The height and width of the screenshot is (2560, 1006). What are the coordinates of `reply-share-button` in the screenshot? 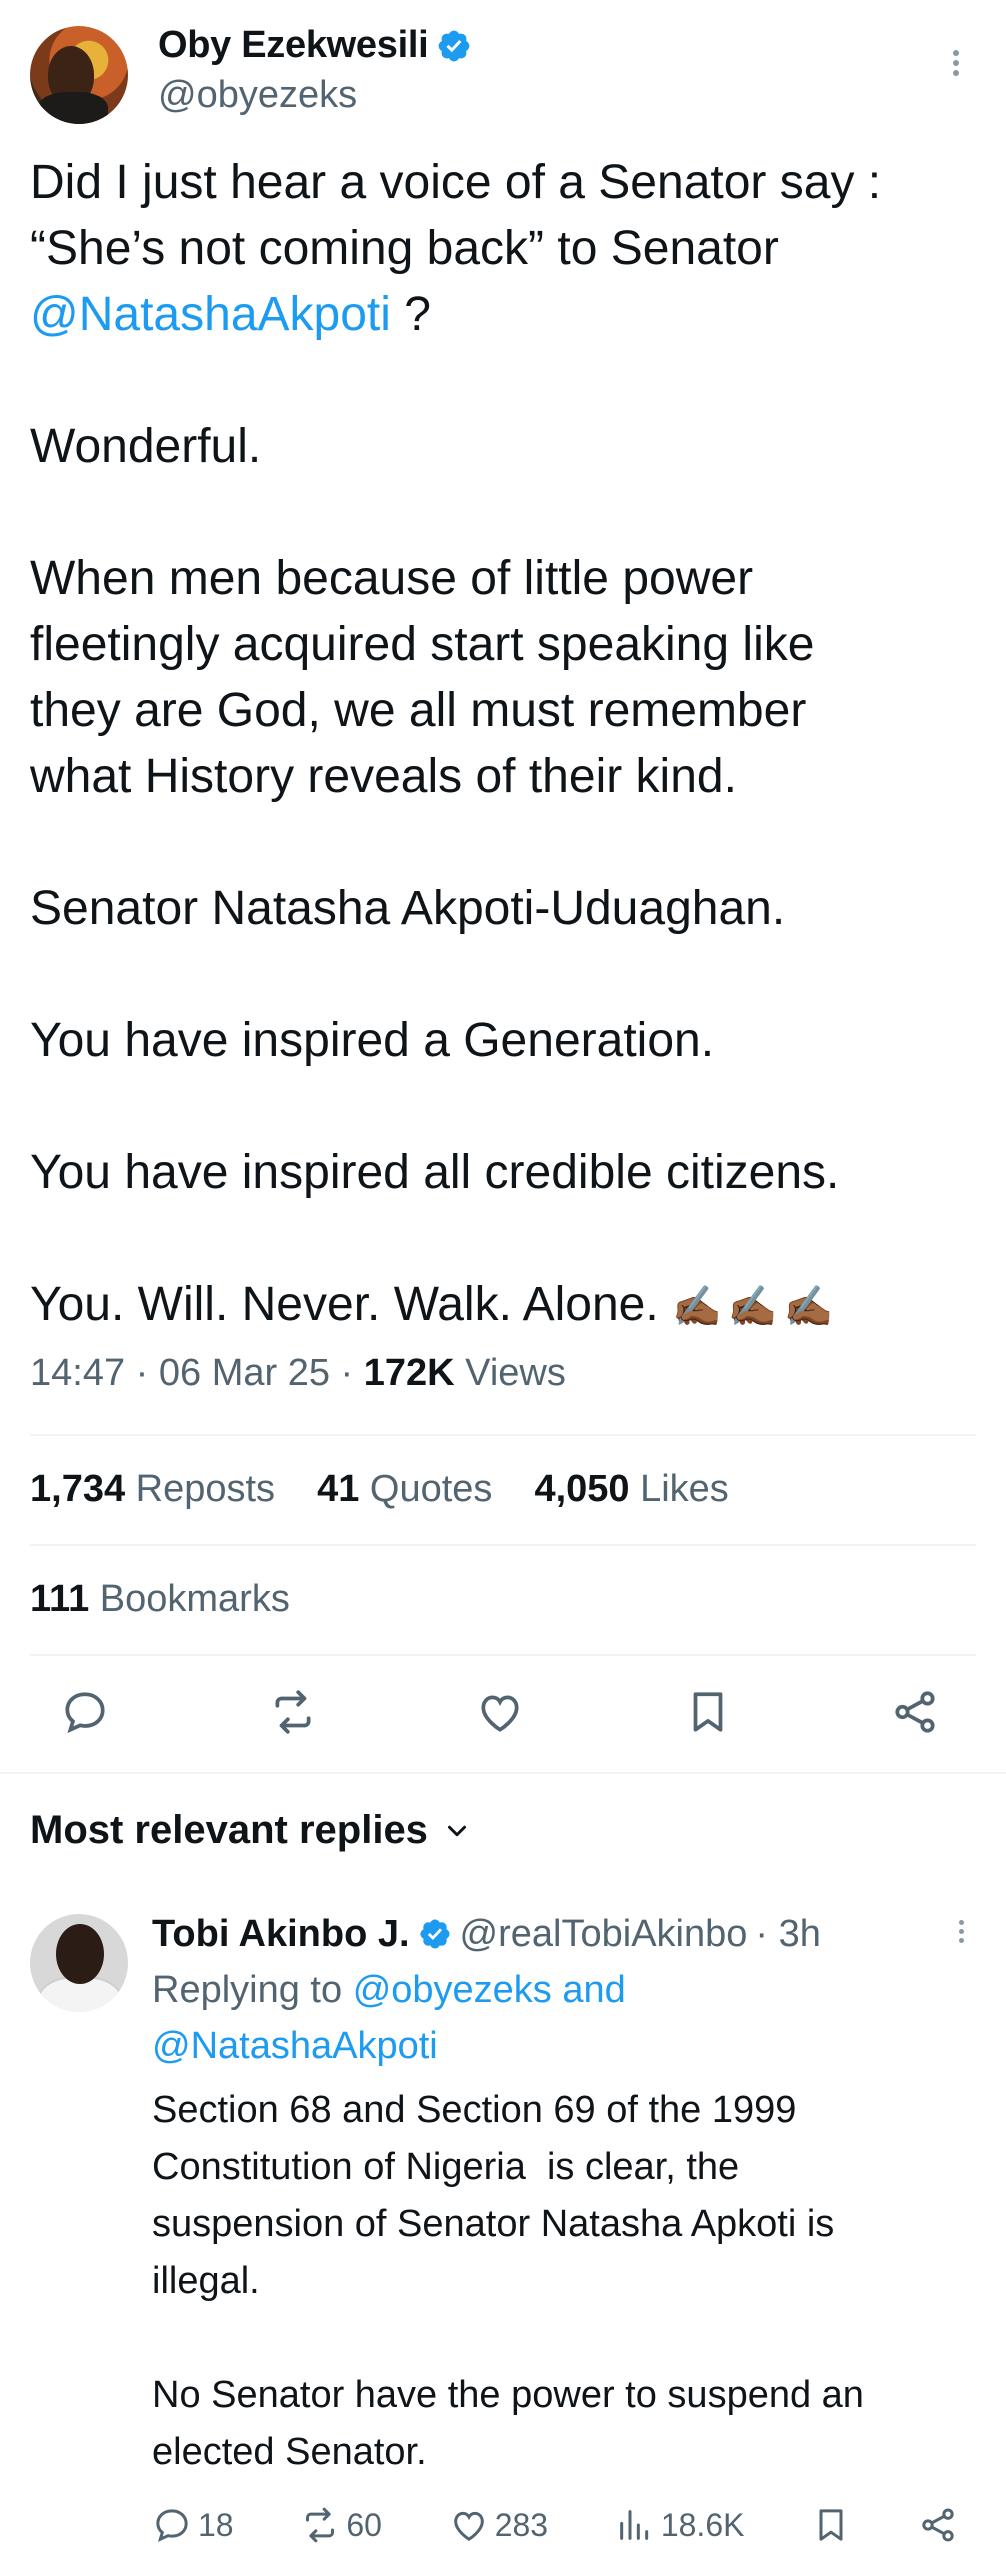 It's located at (938, 2525).